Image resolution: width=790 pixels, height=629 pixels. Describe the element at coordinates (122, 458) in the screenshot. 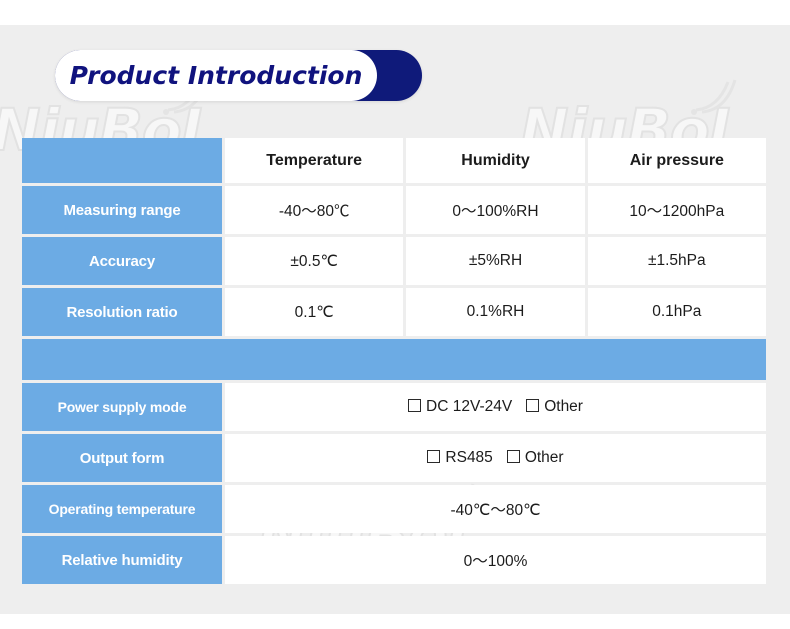

I see `row-label-output-form: Output form` at that location.